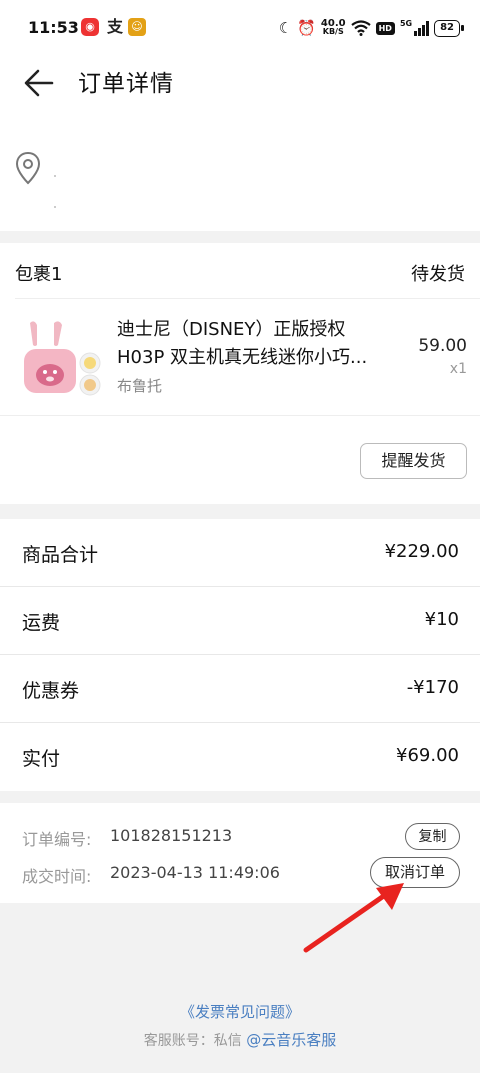 This screenshot has height=1073, width=480. I want to click on status-icons: ☾ ⏰ 40.0 KB/S HD 5G 82, so click(371, 28).